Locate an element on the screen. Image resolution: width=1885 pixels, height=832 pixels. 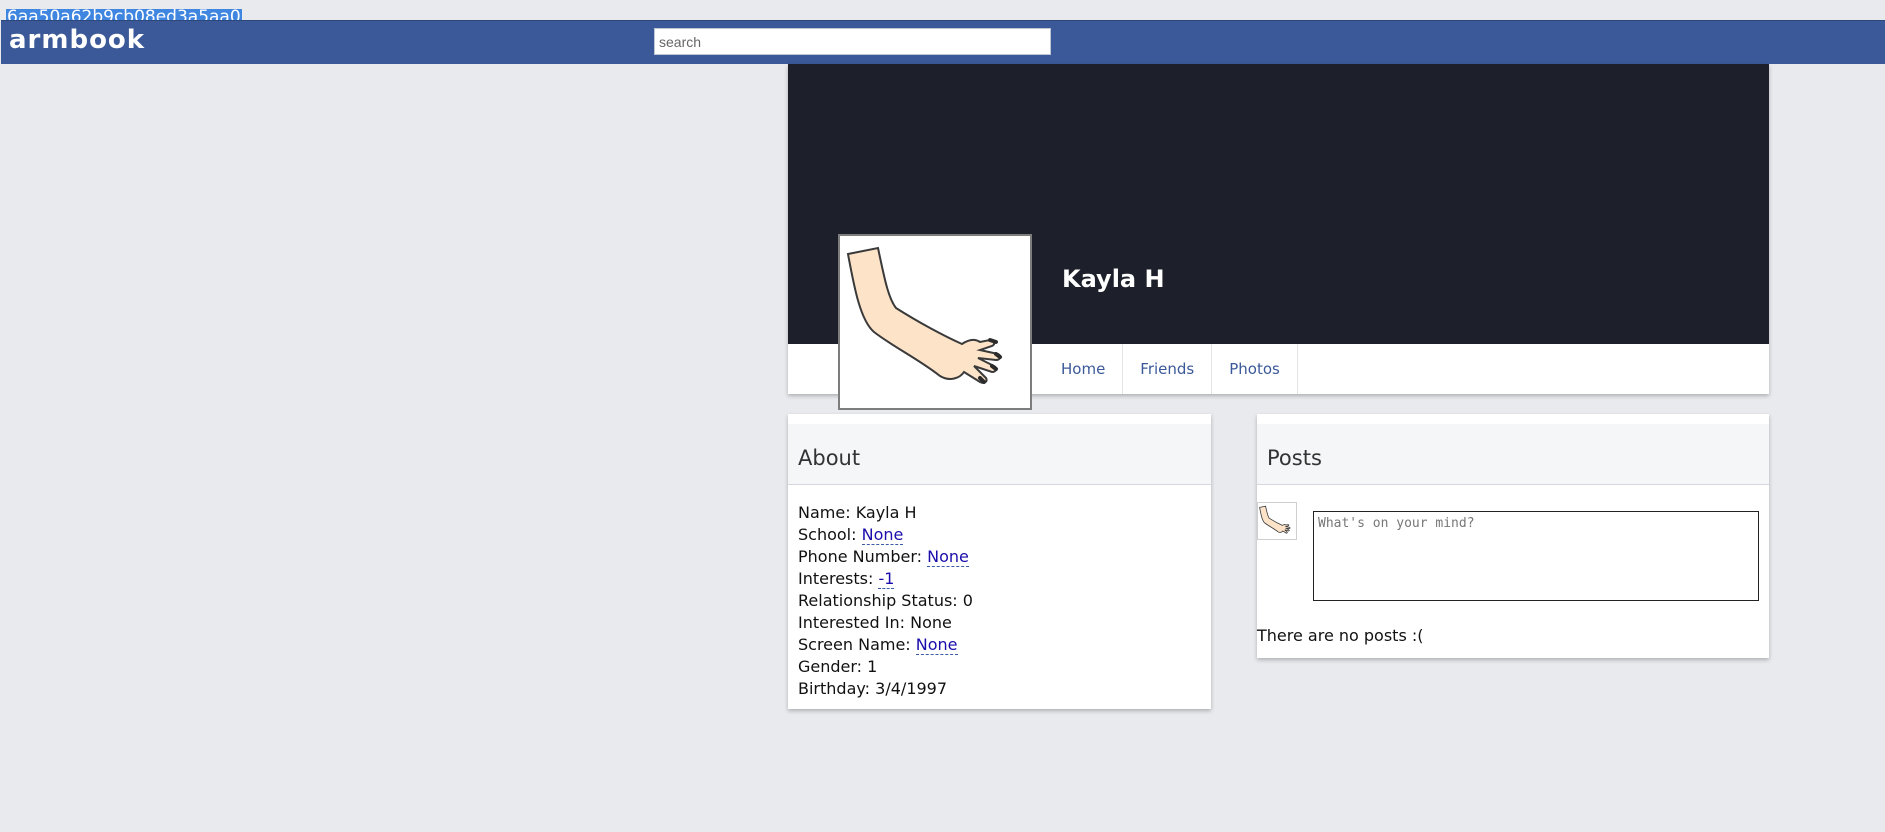
armbook-logo: armbook is located at coordinates (77, 40).